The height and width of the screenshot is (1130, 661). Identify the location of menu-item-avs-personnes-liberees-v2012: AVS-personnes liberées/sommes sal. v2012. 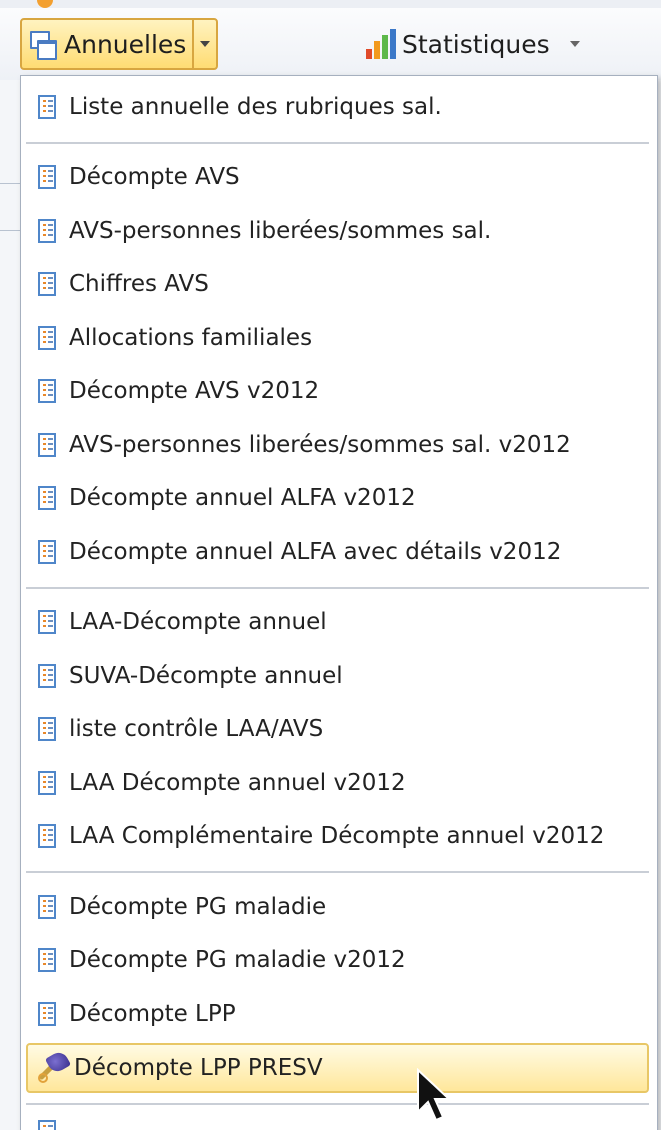
(339, 445).